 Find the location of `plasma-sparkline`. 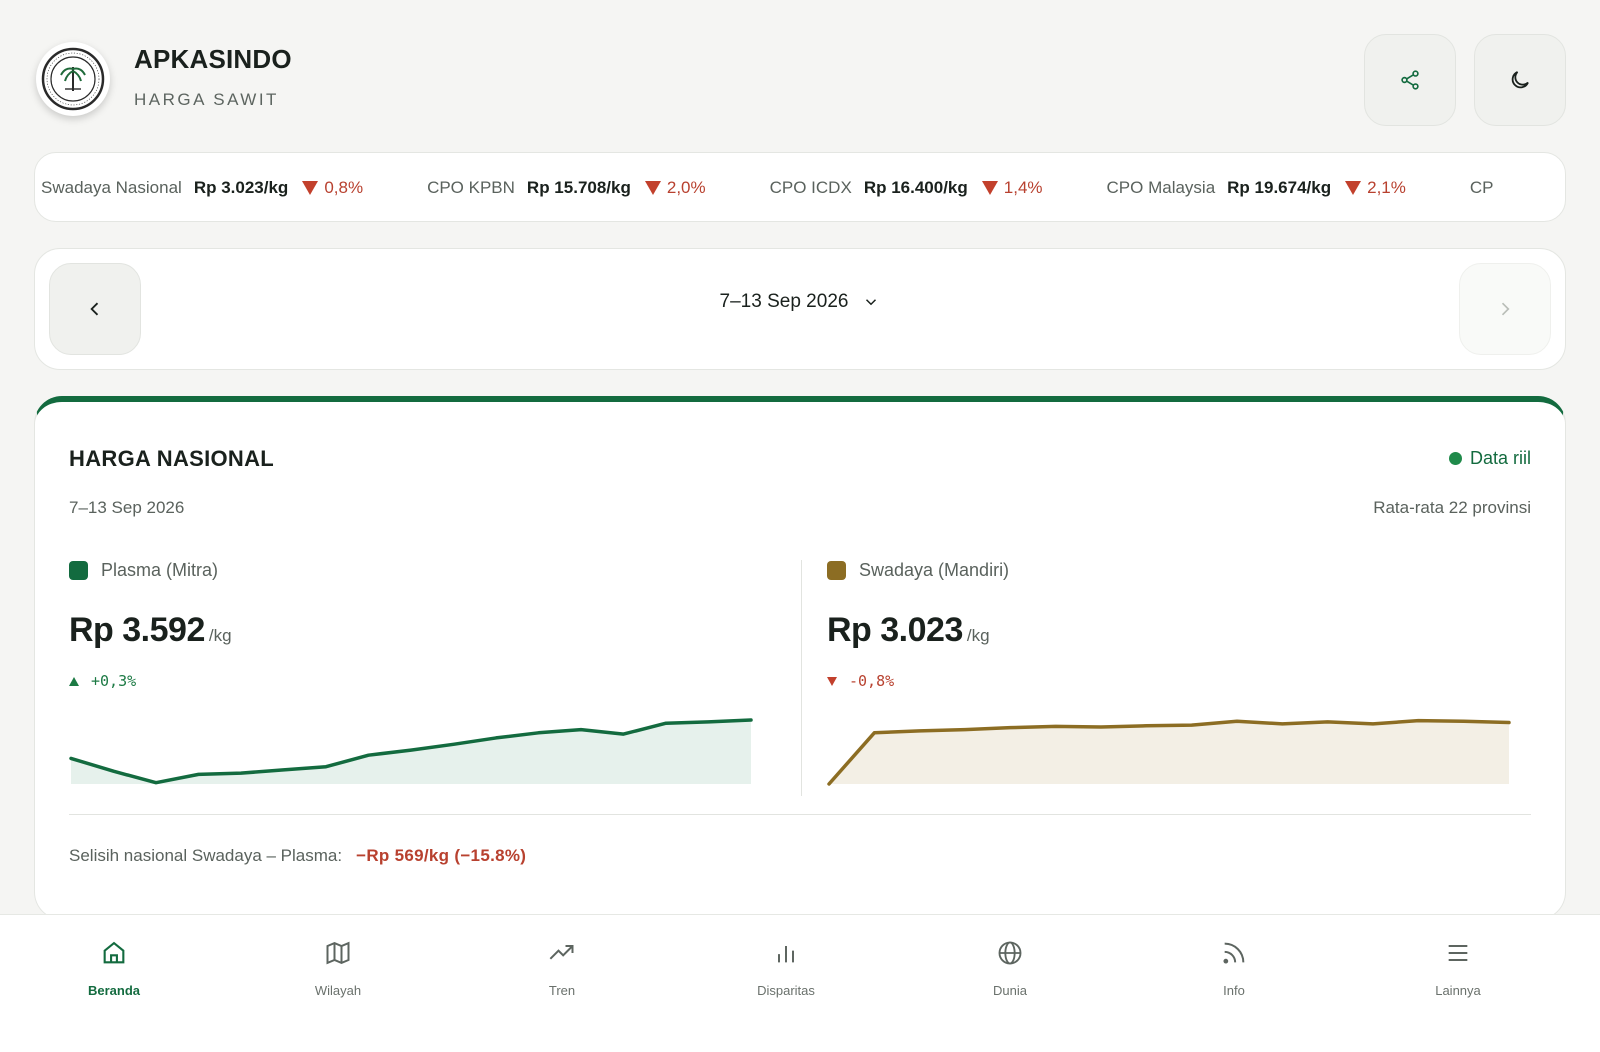

plasma-sparkline is located at coordinates (411, 751).